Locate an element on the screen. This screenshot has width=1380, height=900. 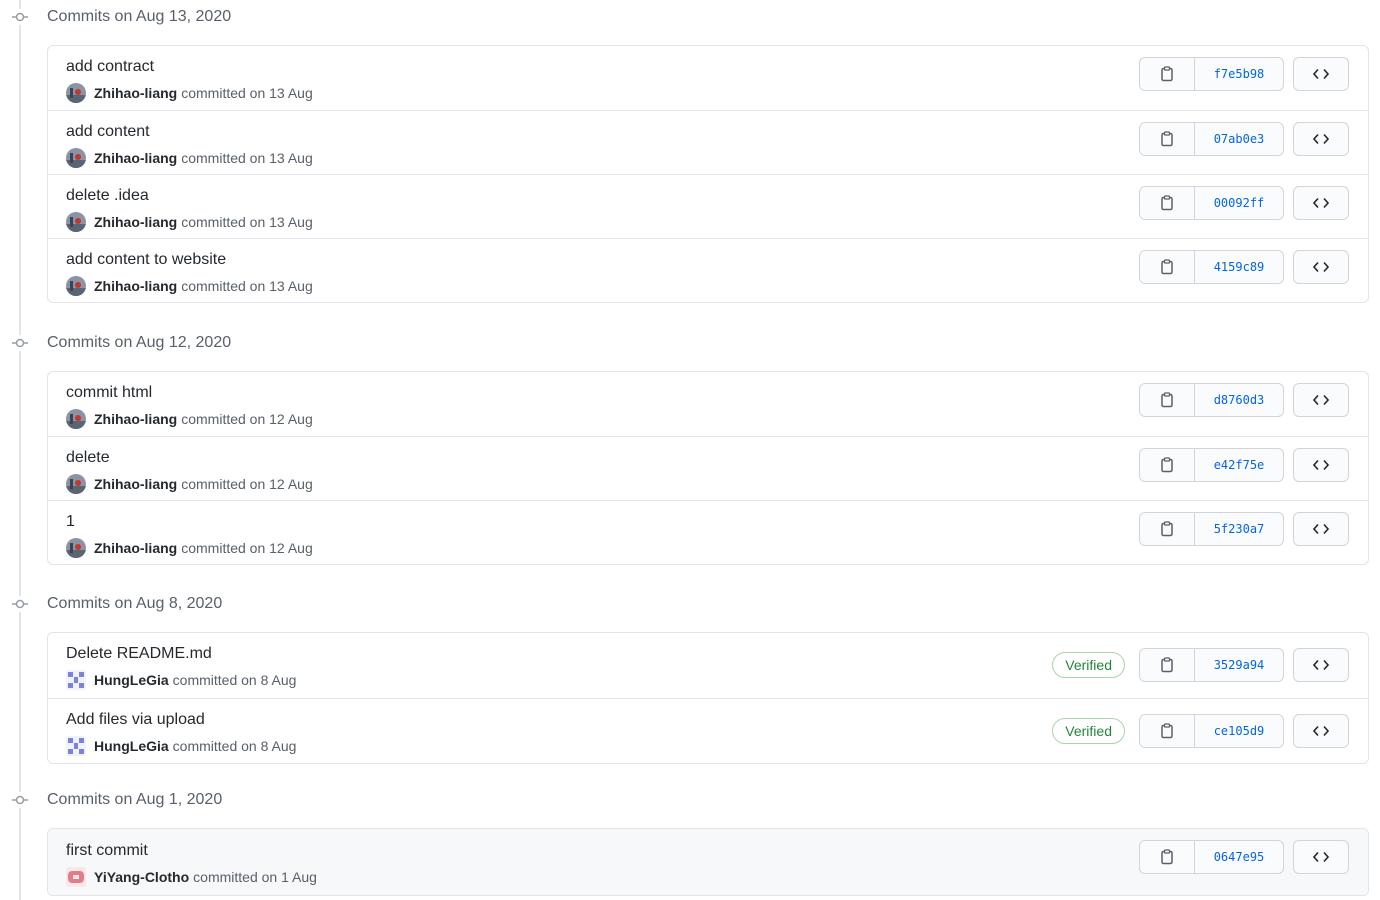
commit-message: add content is located at coordinates (108, 132).